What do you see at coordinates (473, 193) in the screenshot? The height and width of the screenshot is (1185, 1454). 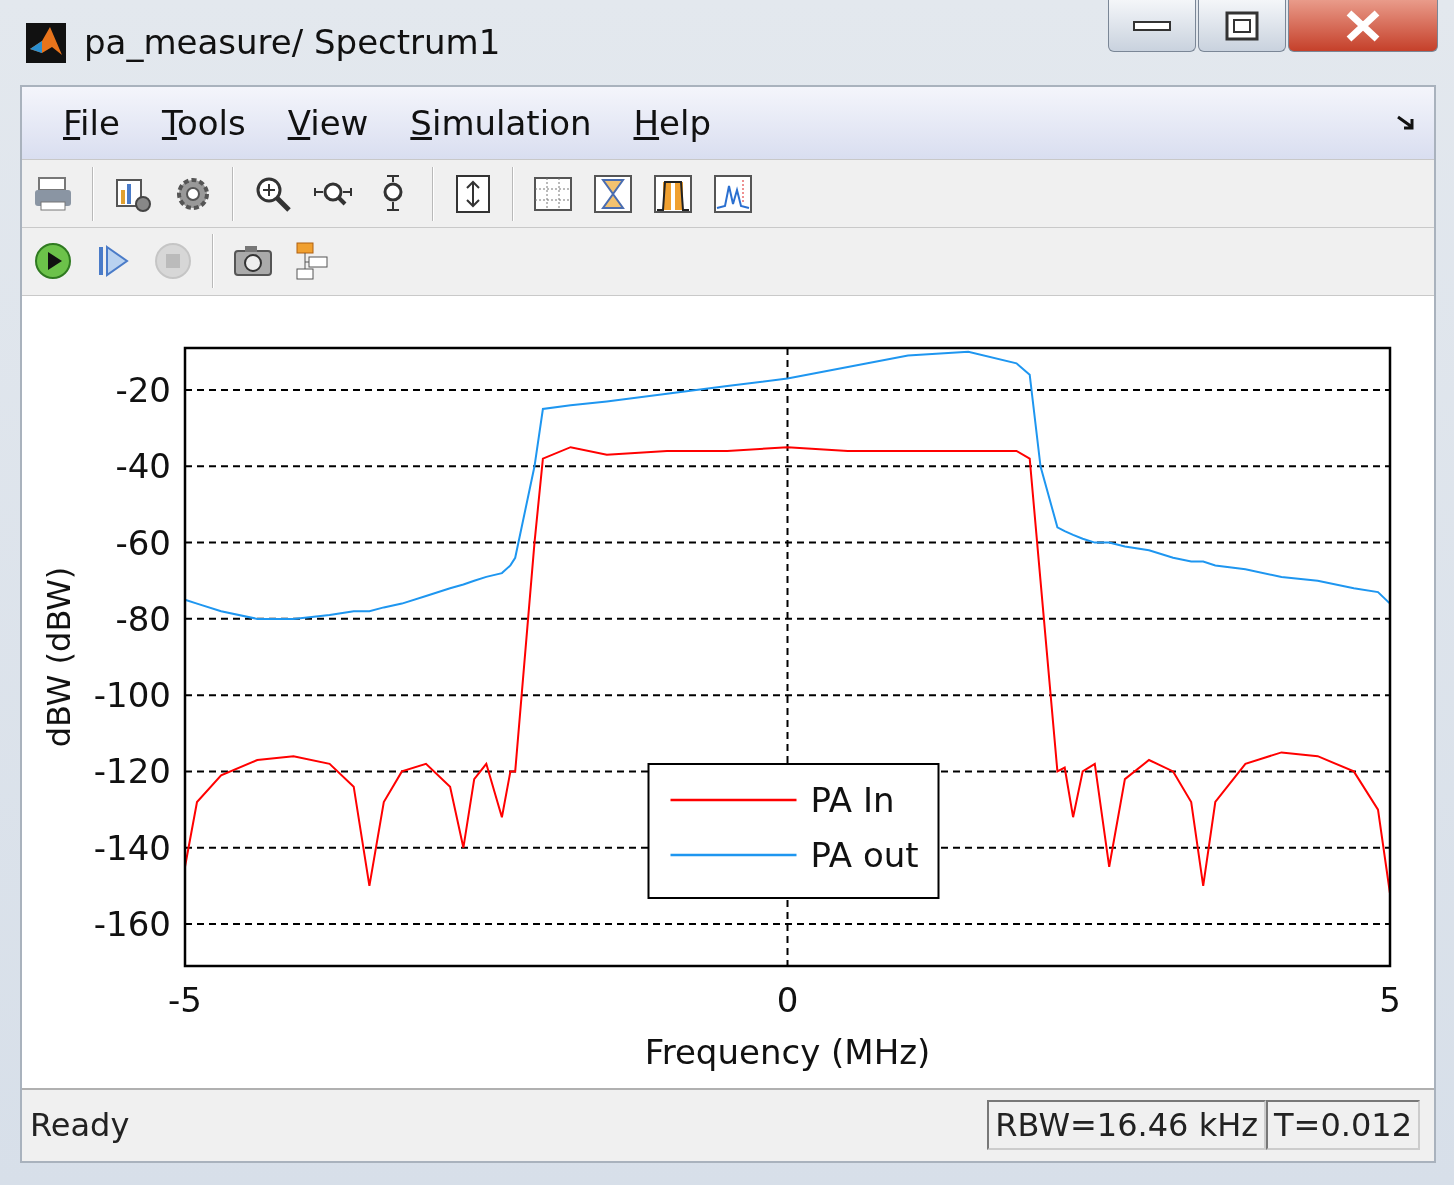 I see `autoscale-icon` at bounding box center [473, 193].